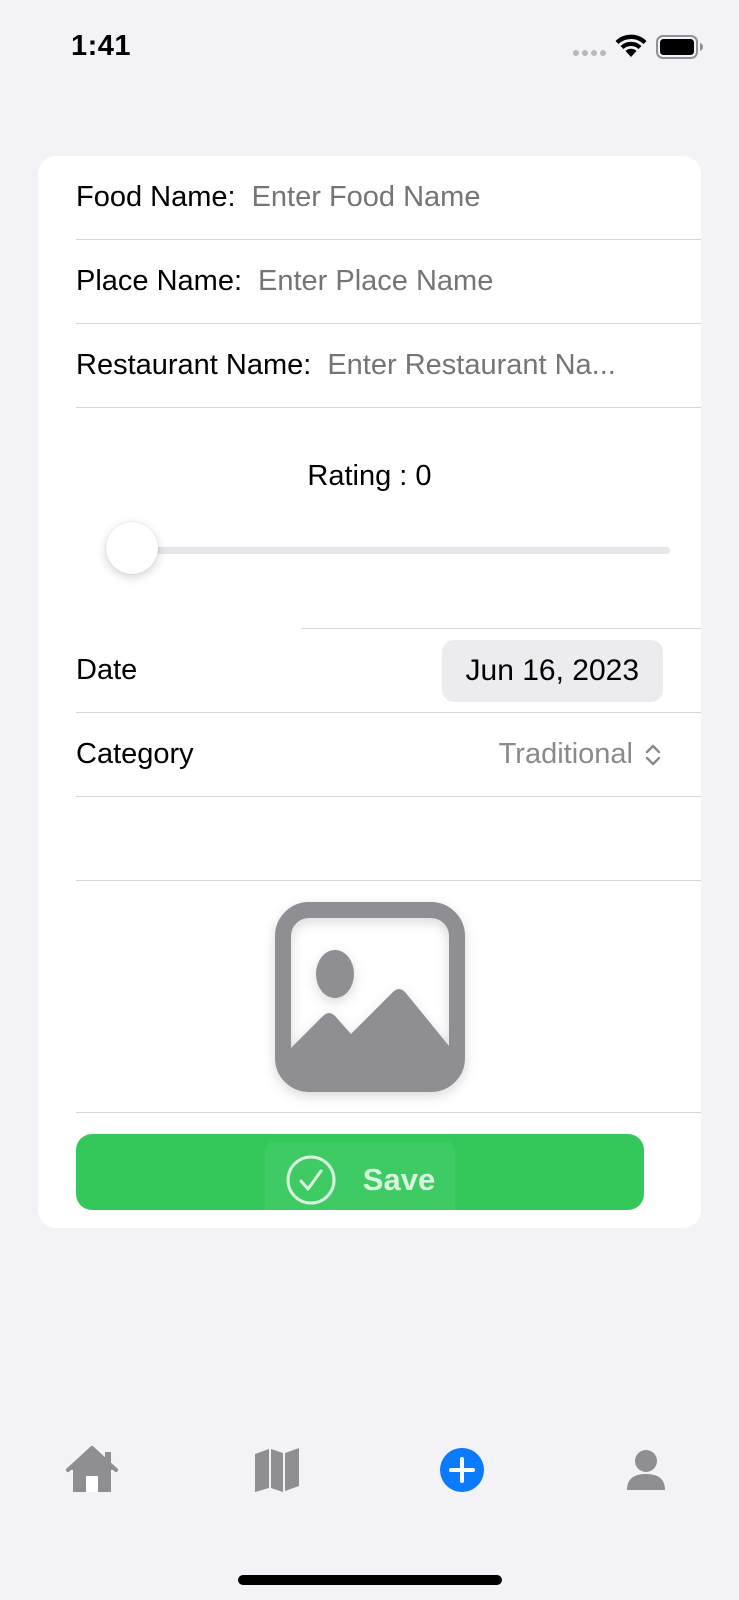  What do you see at coordinates (156, 197) in the screenshot?
I see `food-name-label: Food Name:` at bounding box center [156, 197].